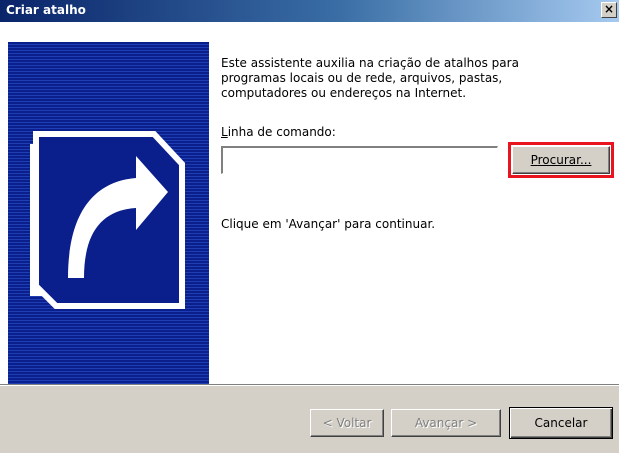 This screenshot has height=453, width=619. I want to click on close-icon: ×, so click(609, 9).